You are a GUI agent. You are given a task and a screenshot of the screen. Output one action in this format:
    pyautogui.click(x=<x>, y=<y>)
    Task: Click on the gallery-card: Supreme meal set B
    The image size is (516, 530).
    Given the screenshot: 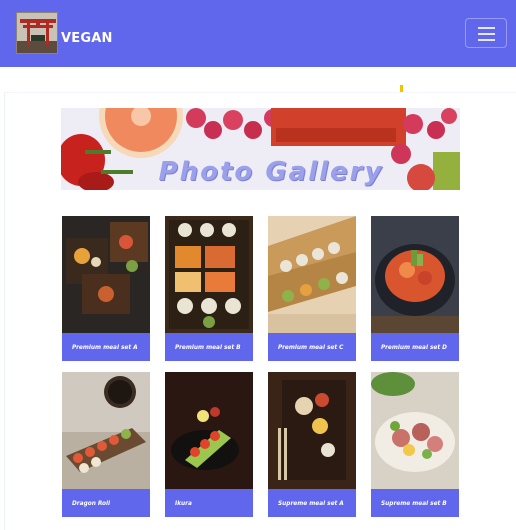 What is the action you would take?
    pyautogui.click(x=415, y=444)
    